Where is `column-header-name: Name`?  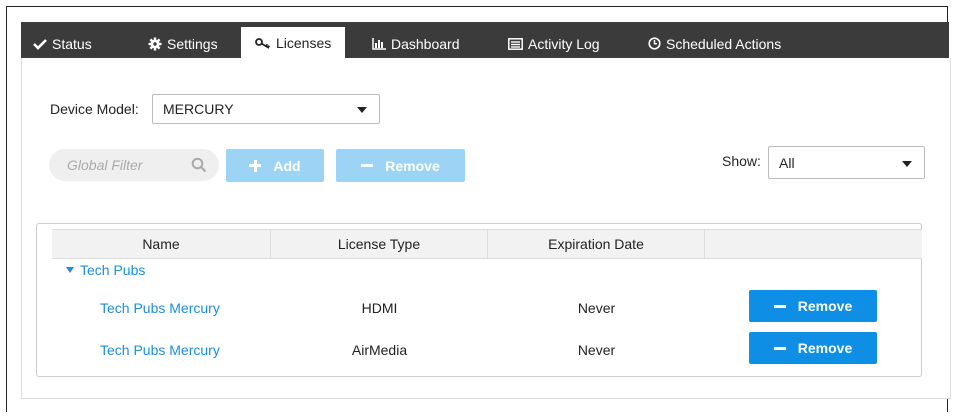
column-header-name: Name is located at coordinates (161, 244).